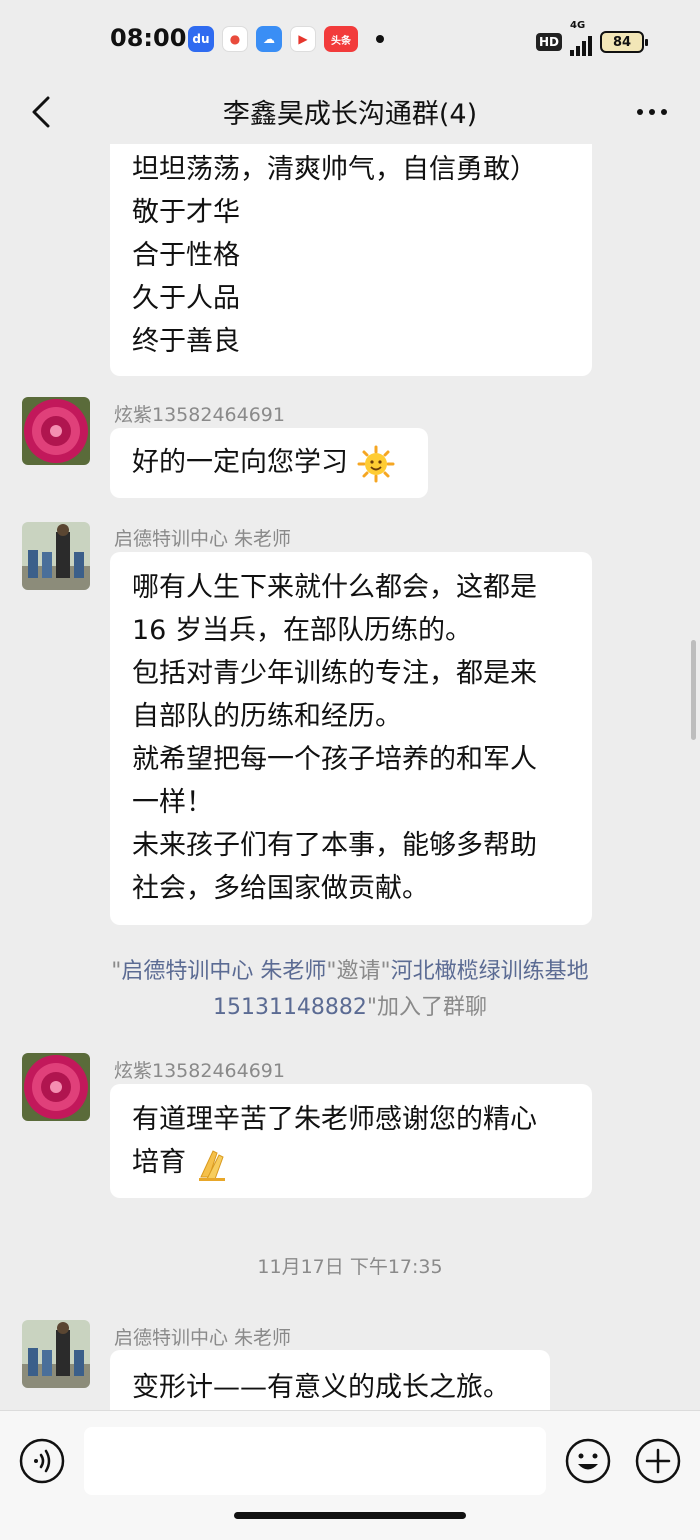 Image resolution: width=700 pixels, height=1540 pixels. I want to click on clock: 08:00, so click(148, 38).